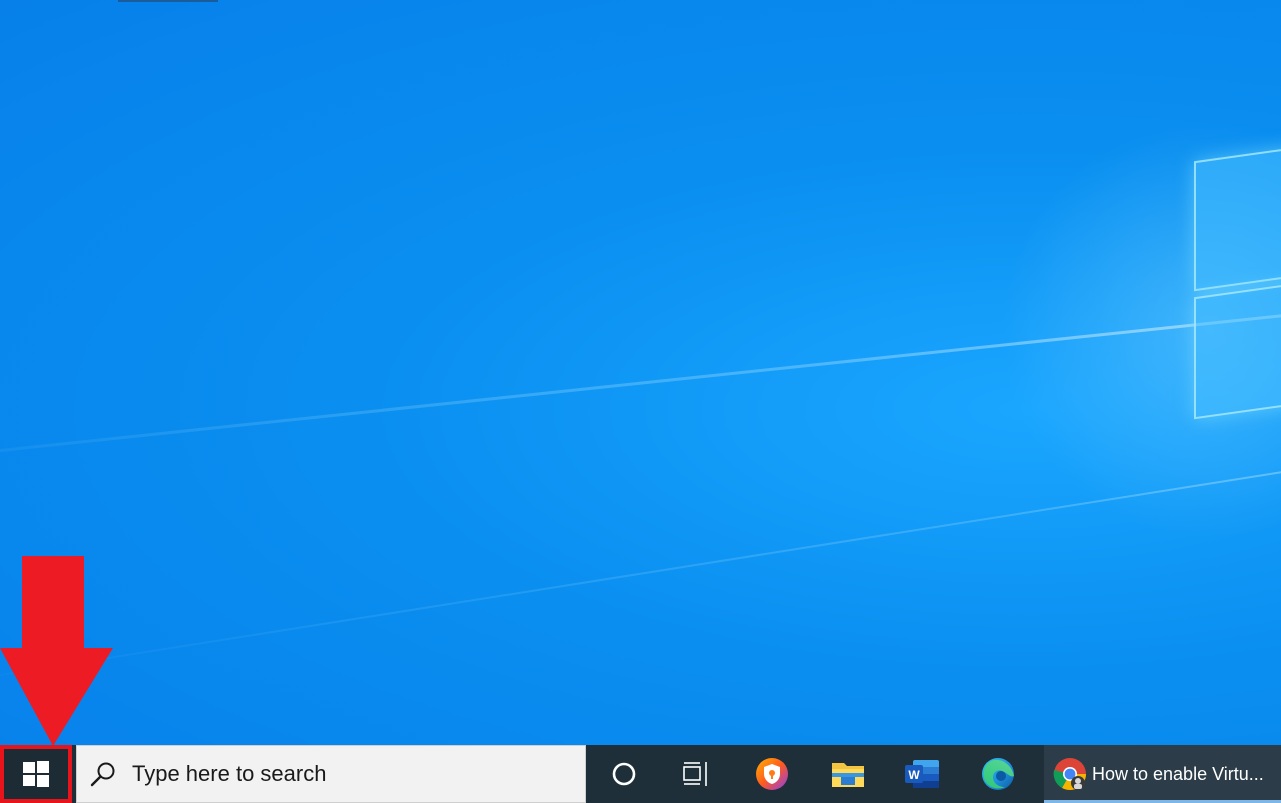 Image resolution: width=1281 pixels, height=803 pixels. I want to click on avast-browser-button, so click(772, 774).